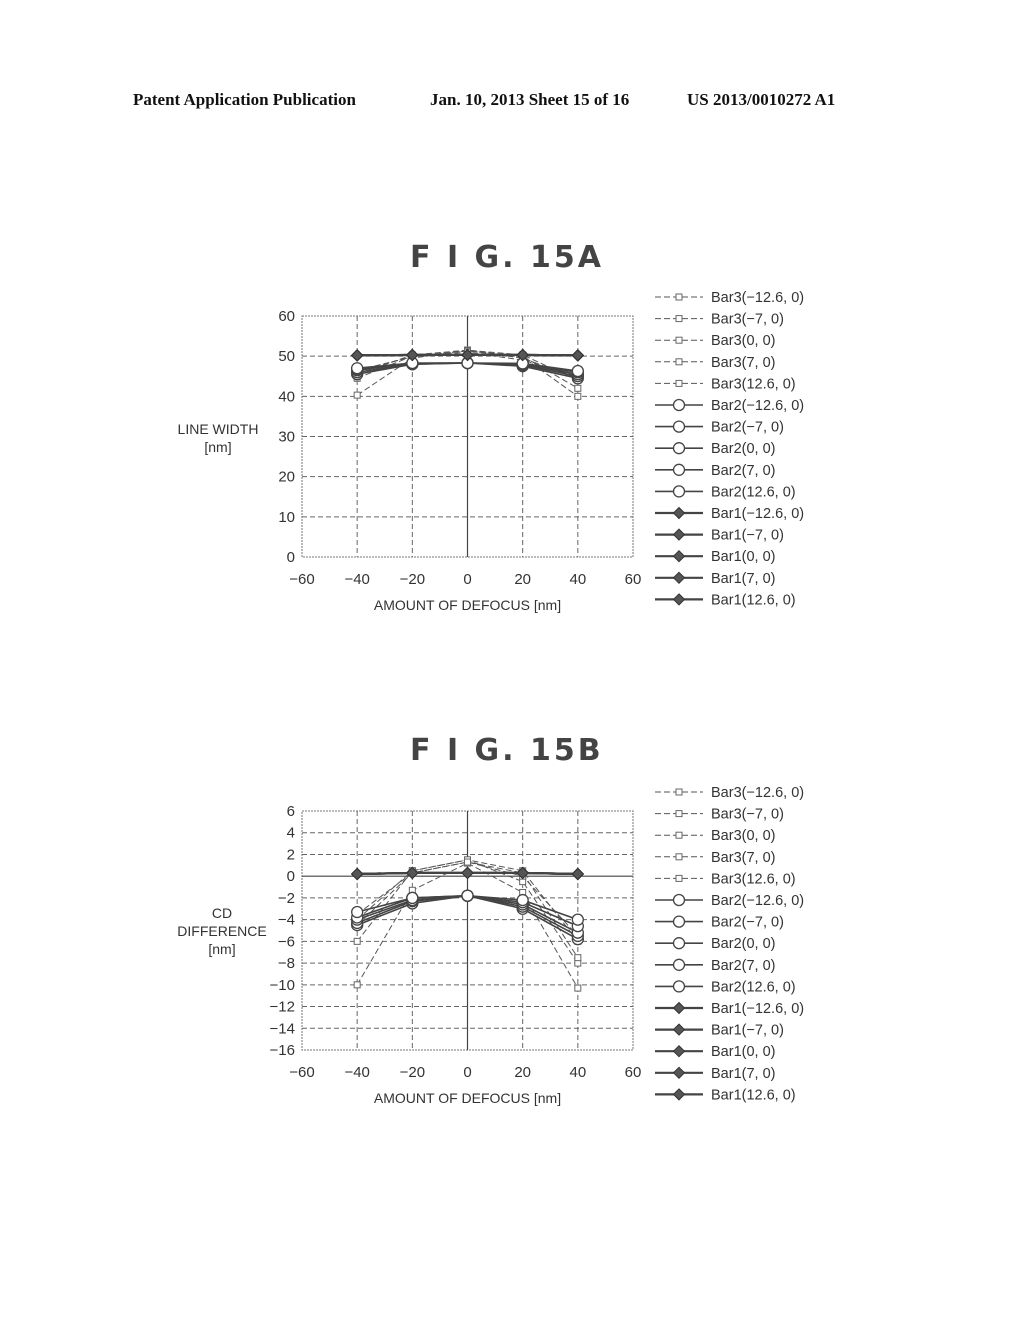  I want to click on y-tick-label: −2, so click(286, 898).